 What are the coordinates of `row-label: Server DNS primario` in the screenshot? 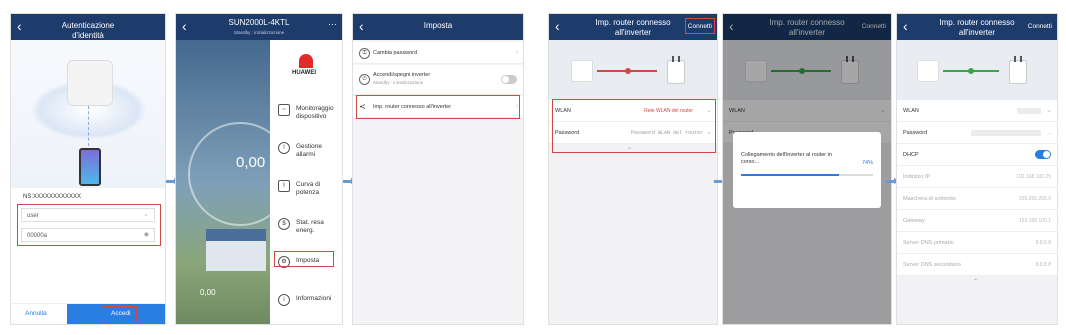 It's located at (928, 243).